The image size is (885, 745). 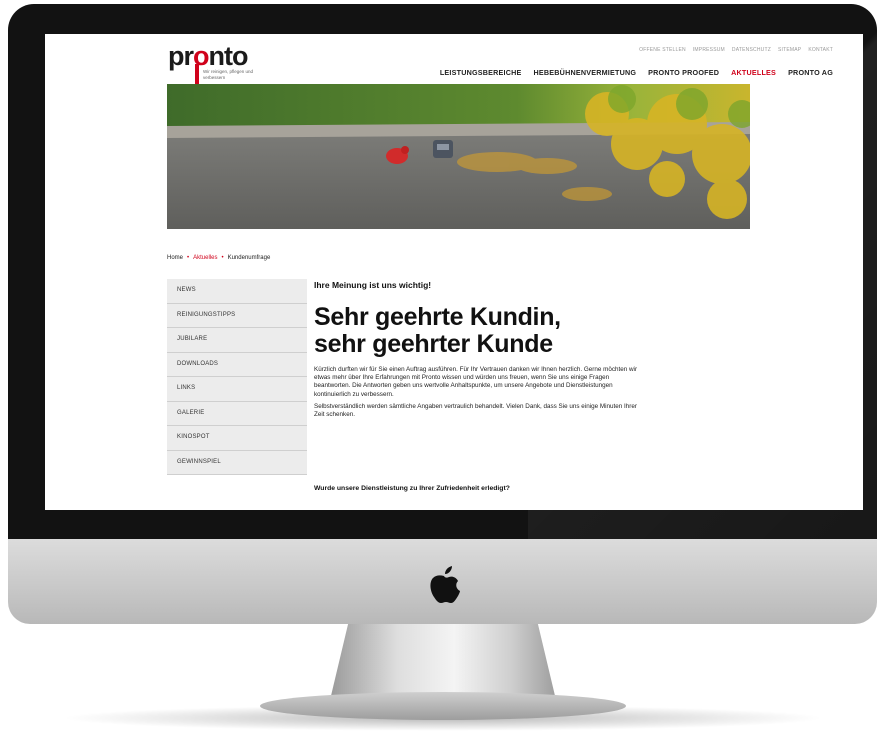 What do you see at coordinates (433, 344) in the screenshot?
I see `page-title-line-2: sehr geehrter Kunde` at bounding box center [433, 344].